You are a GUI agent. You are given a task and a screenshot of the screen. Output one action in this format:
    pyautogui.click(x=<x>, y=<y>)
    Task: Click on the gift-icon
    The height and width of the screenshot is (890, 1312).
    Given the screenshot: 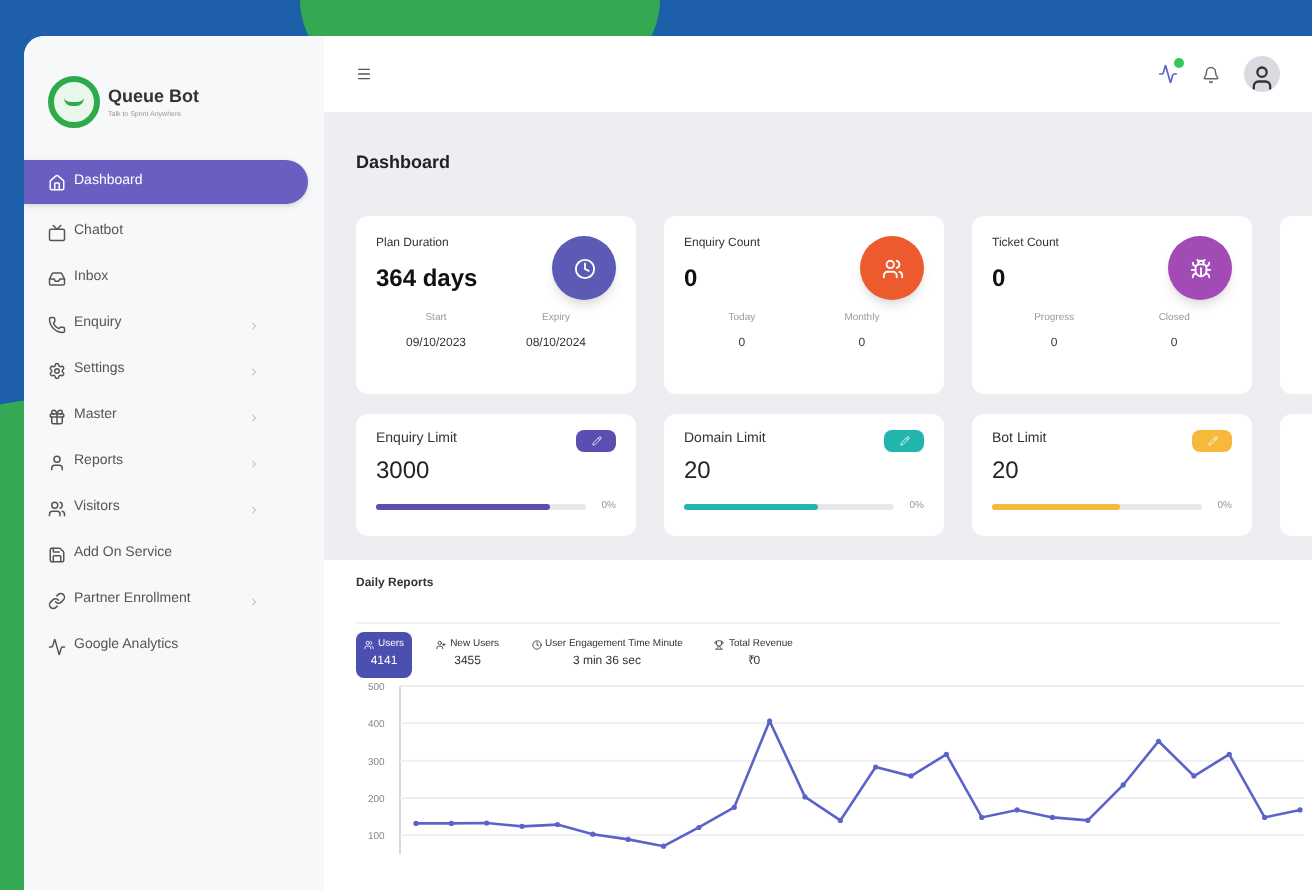 What is the action you would take?
    pyautogui.click(x=57, y=417)
    